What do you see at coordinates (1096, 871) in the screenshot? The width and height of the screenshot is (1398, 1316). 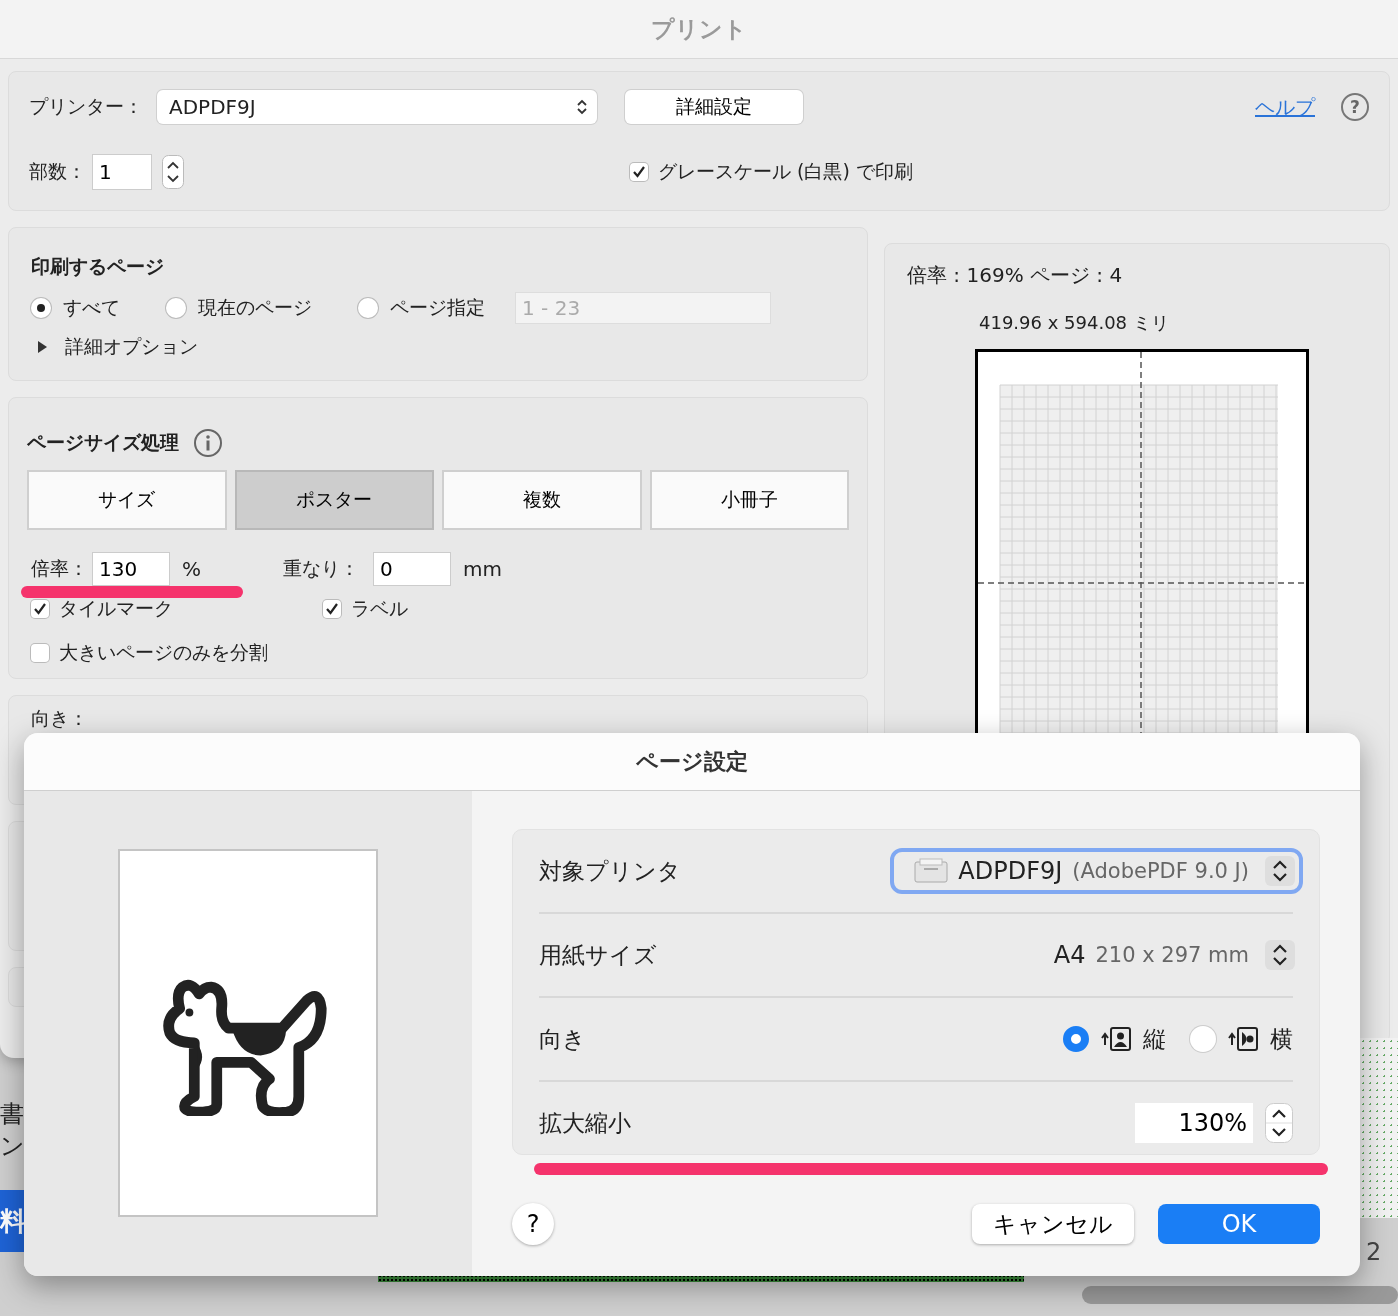 I see `popup-menu: ADPDF9J (AdobePDF 9.0 J)` at bounding box center [1096, 871].